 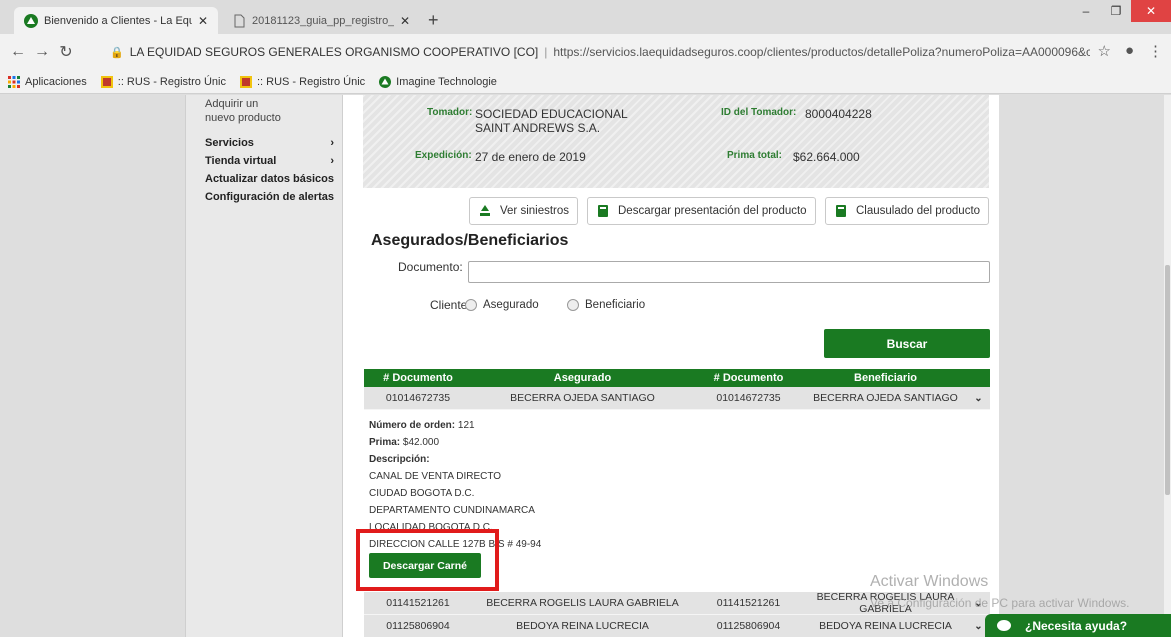 What do you see at coordinates (1151, 11) in the screenshot?
I see `close-window-icon: ✕` at bounding box center [1151, 11].